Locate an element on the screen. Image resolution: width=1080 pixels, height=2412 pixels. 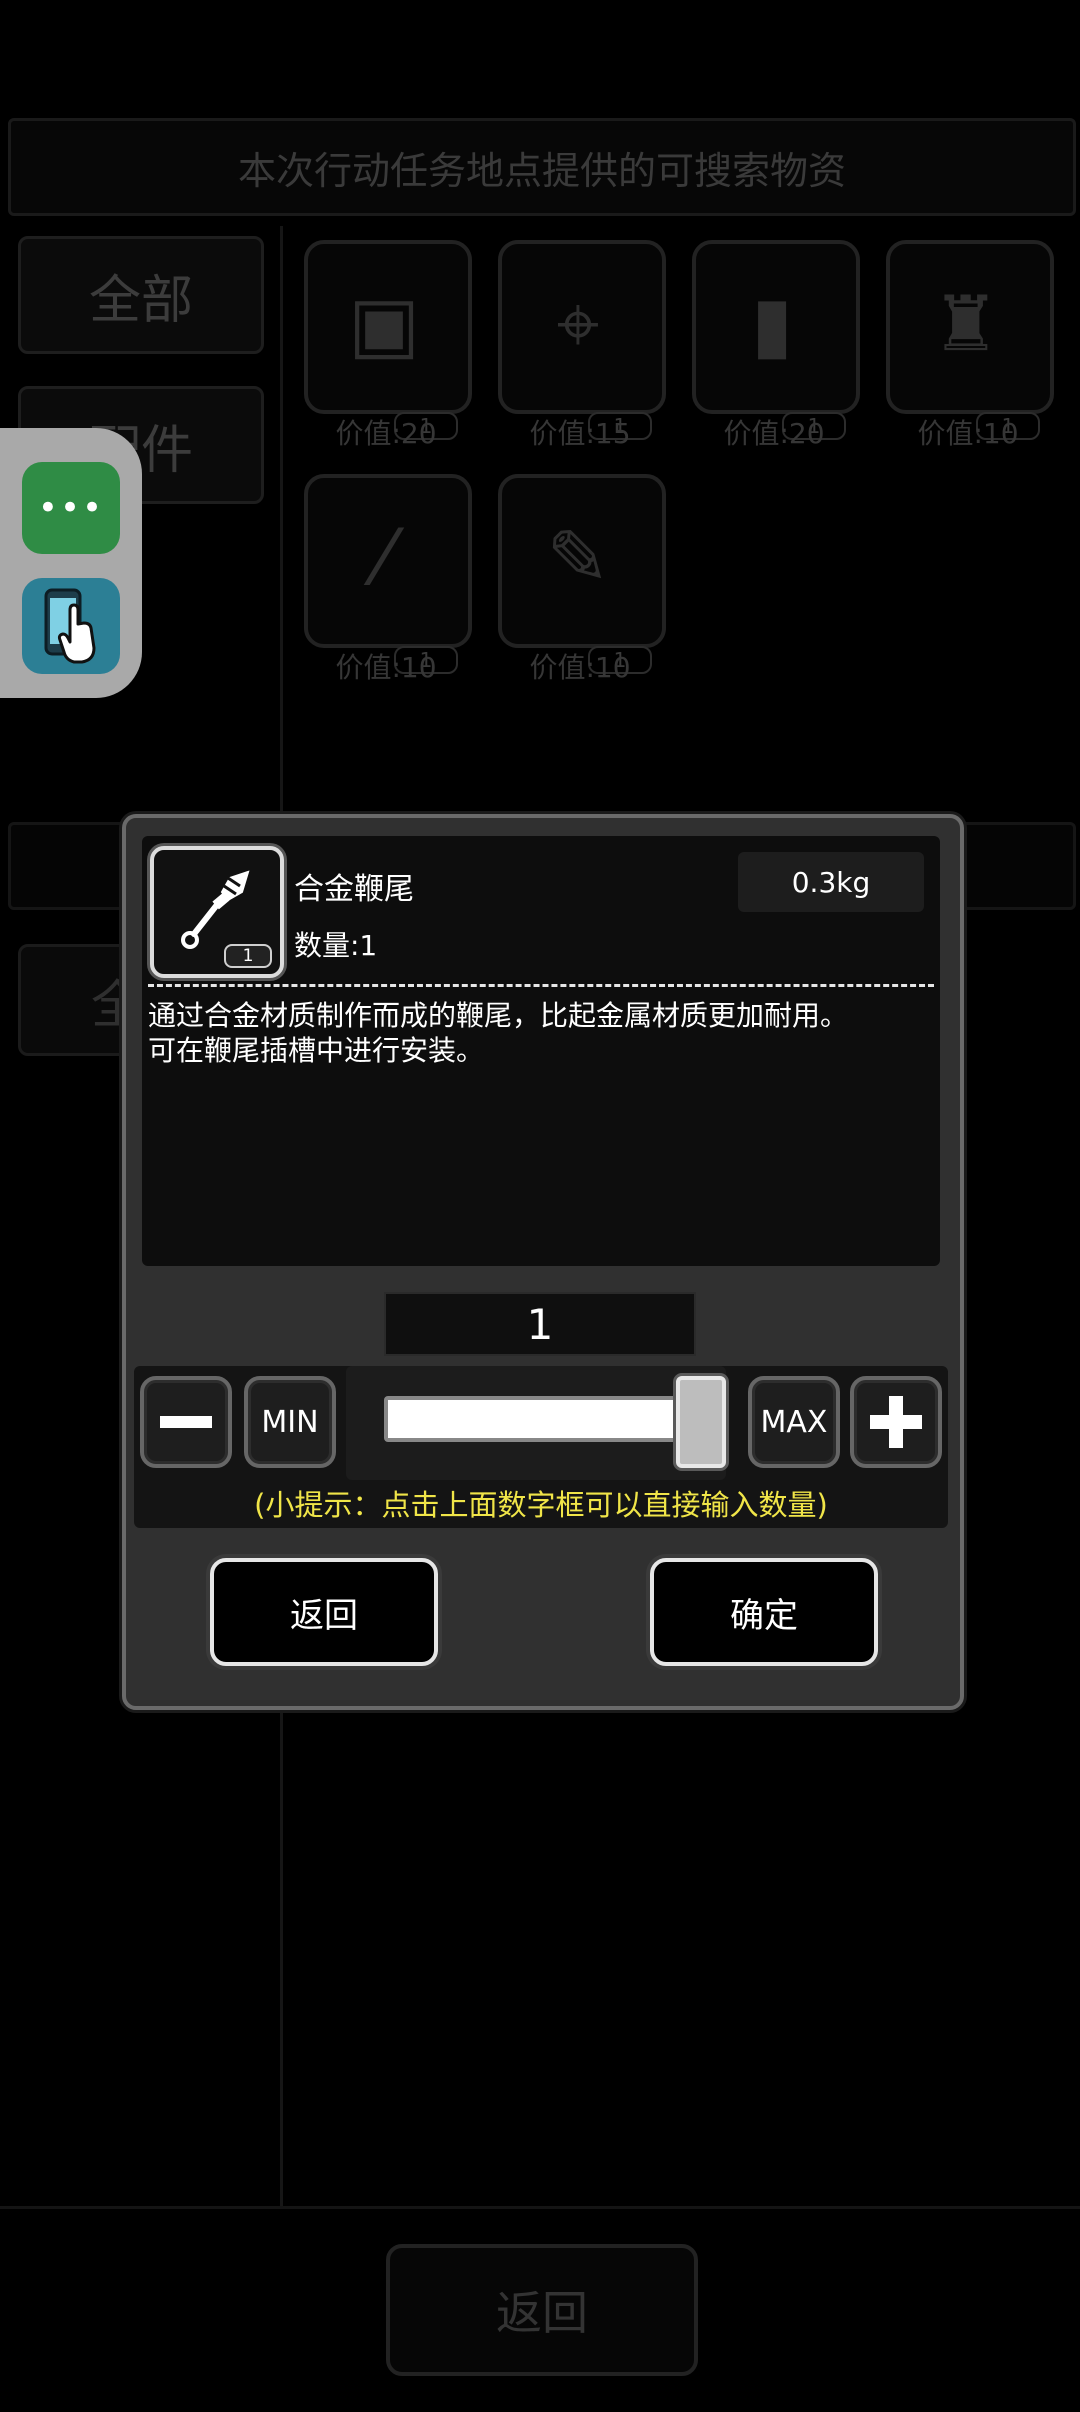
back-button: 返回 is located at coordinates (542, 2310).